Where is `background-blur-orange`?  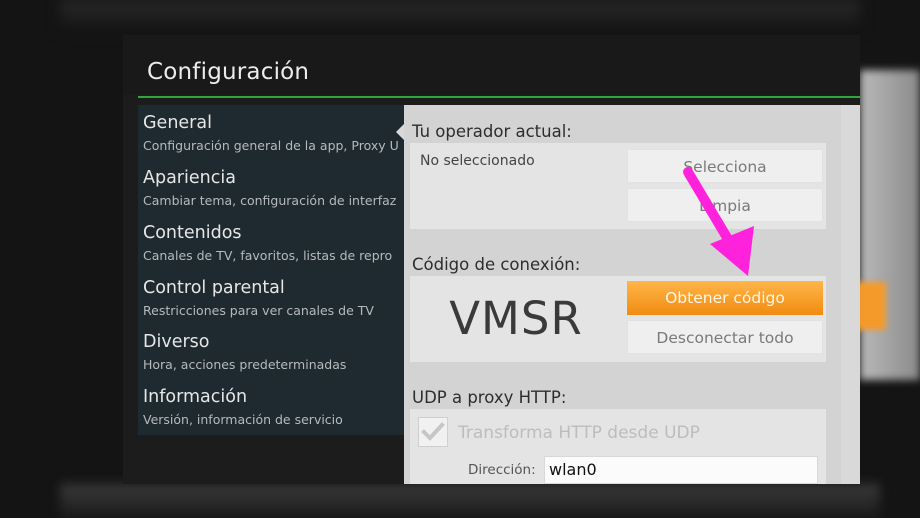 background-blur-orange is located at coordinates (871, 306).